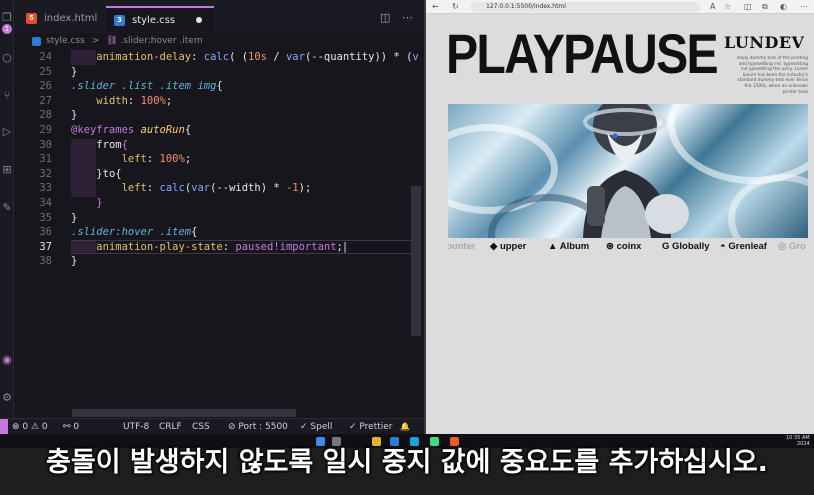  Describe the element at coordinates (45, 130) in the screenshot. I see `line-number: 29` at that location.